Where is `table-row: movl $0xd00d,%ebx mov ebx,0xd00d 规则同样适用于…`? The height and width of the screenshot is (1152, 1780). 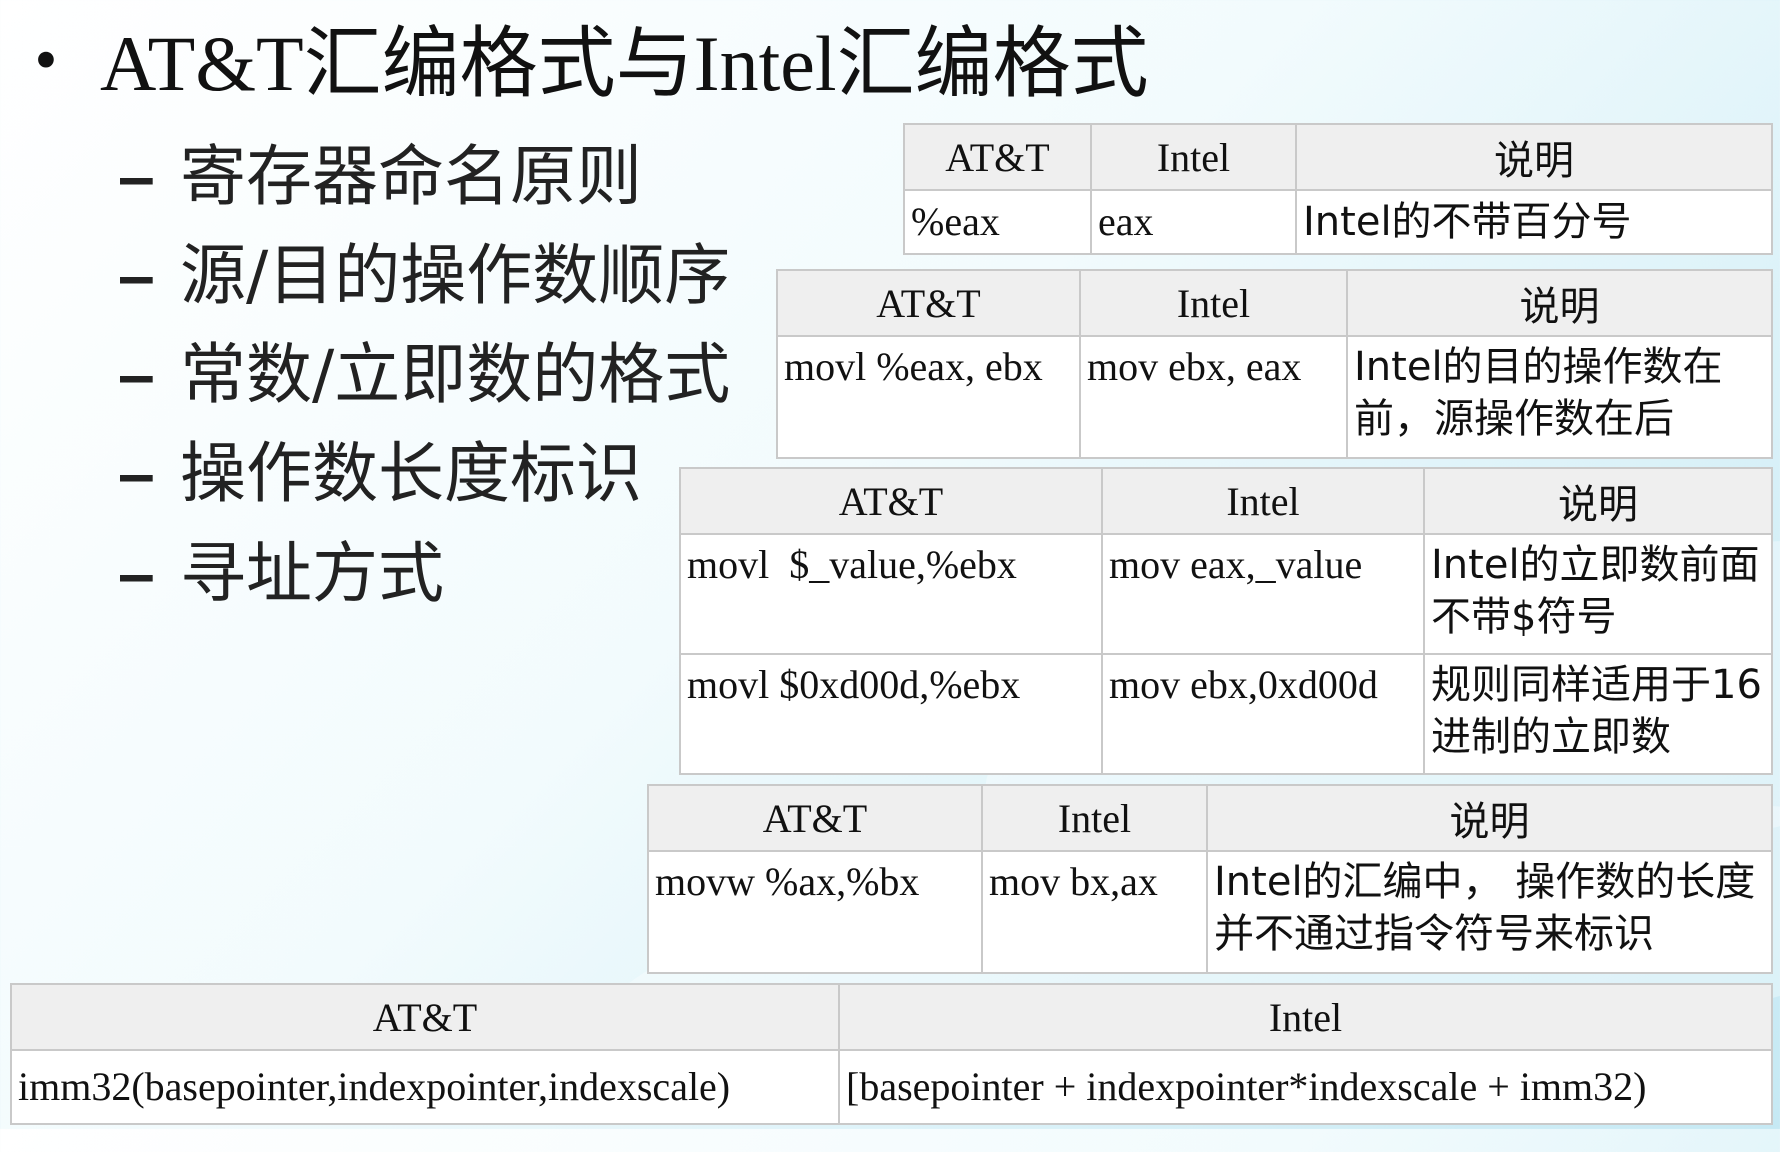 table-row: movl $0xd00d,%ebx mov ebx,0xd00d 规则同样适用于… is located at coordinates (1226, 714).